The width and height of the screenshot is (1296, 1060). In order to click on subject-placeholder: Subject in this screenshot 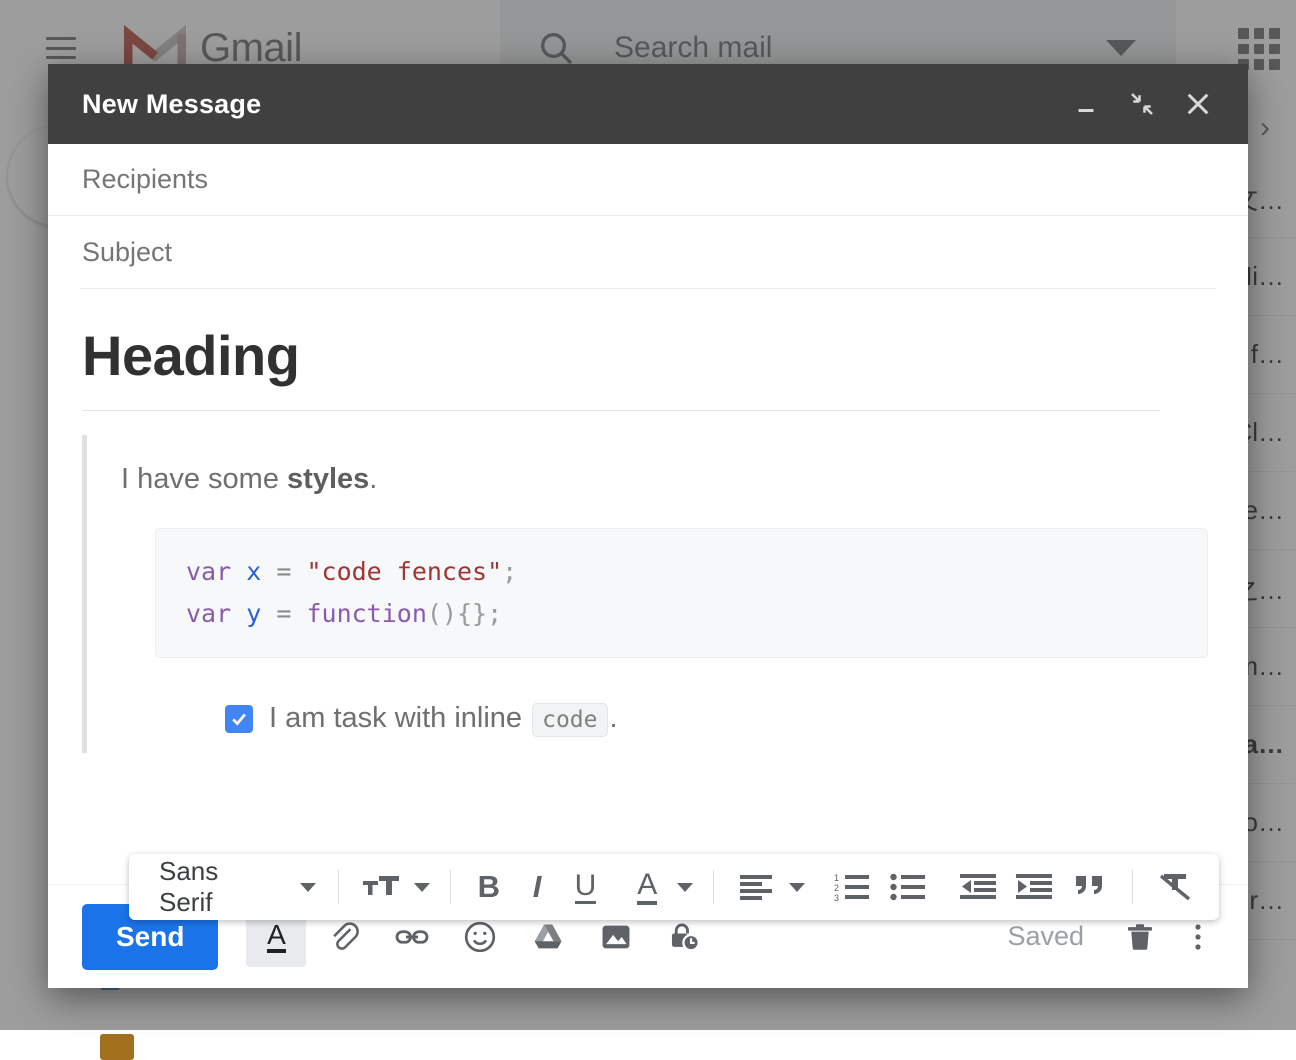, I will do `click(127, 251)`.